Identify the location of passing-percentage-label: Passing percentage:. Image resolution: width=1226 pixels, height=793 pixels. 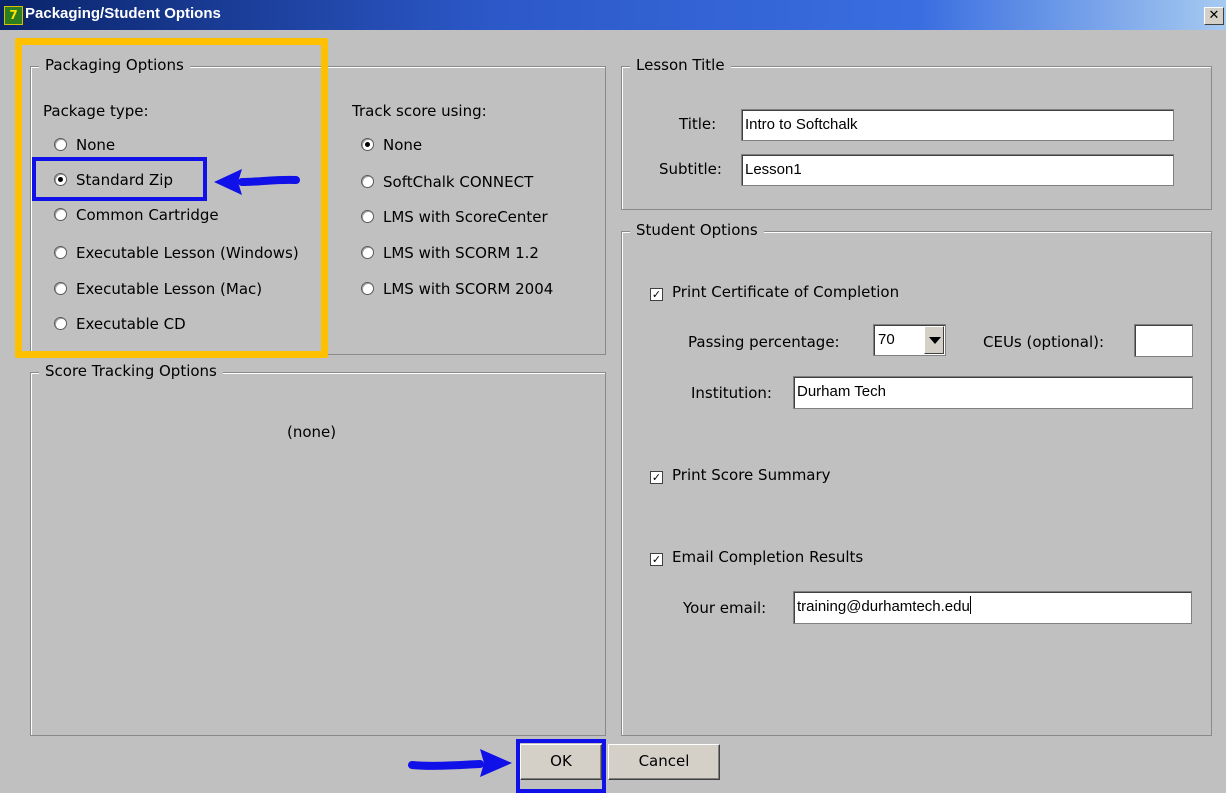
(764, 342).